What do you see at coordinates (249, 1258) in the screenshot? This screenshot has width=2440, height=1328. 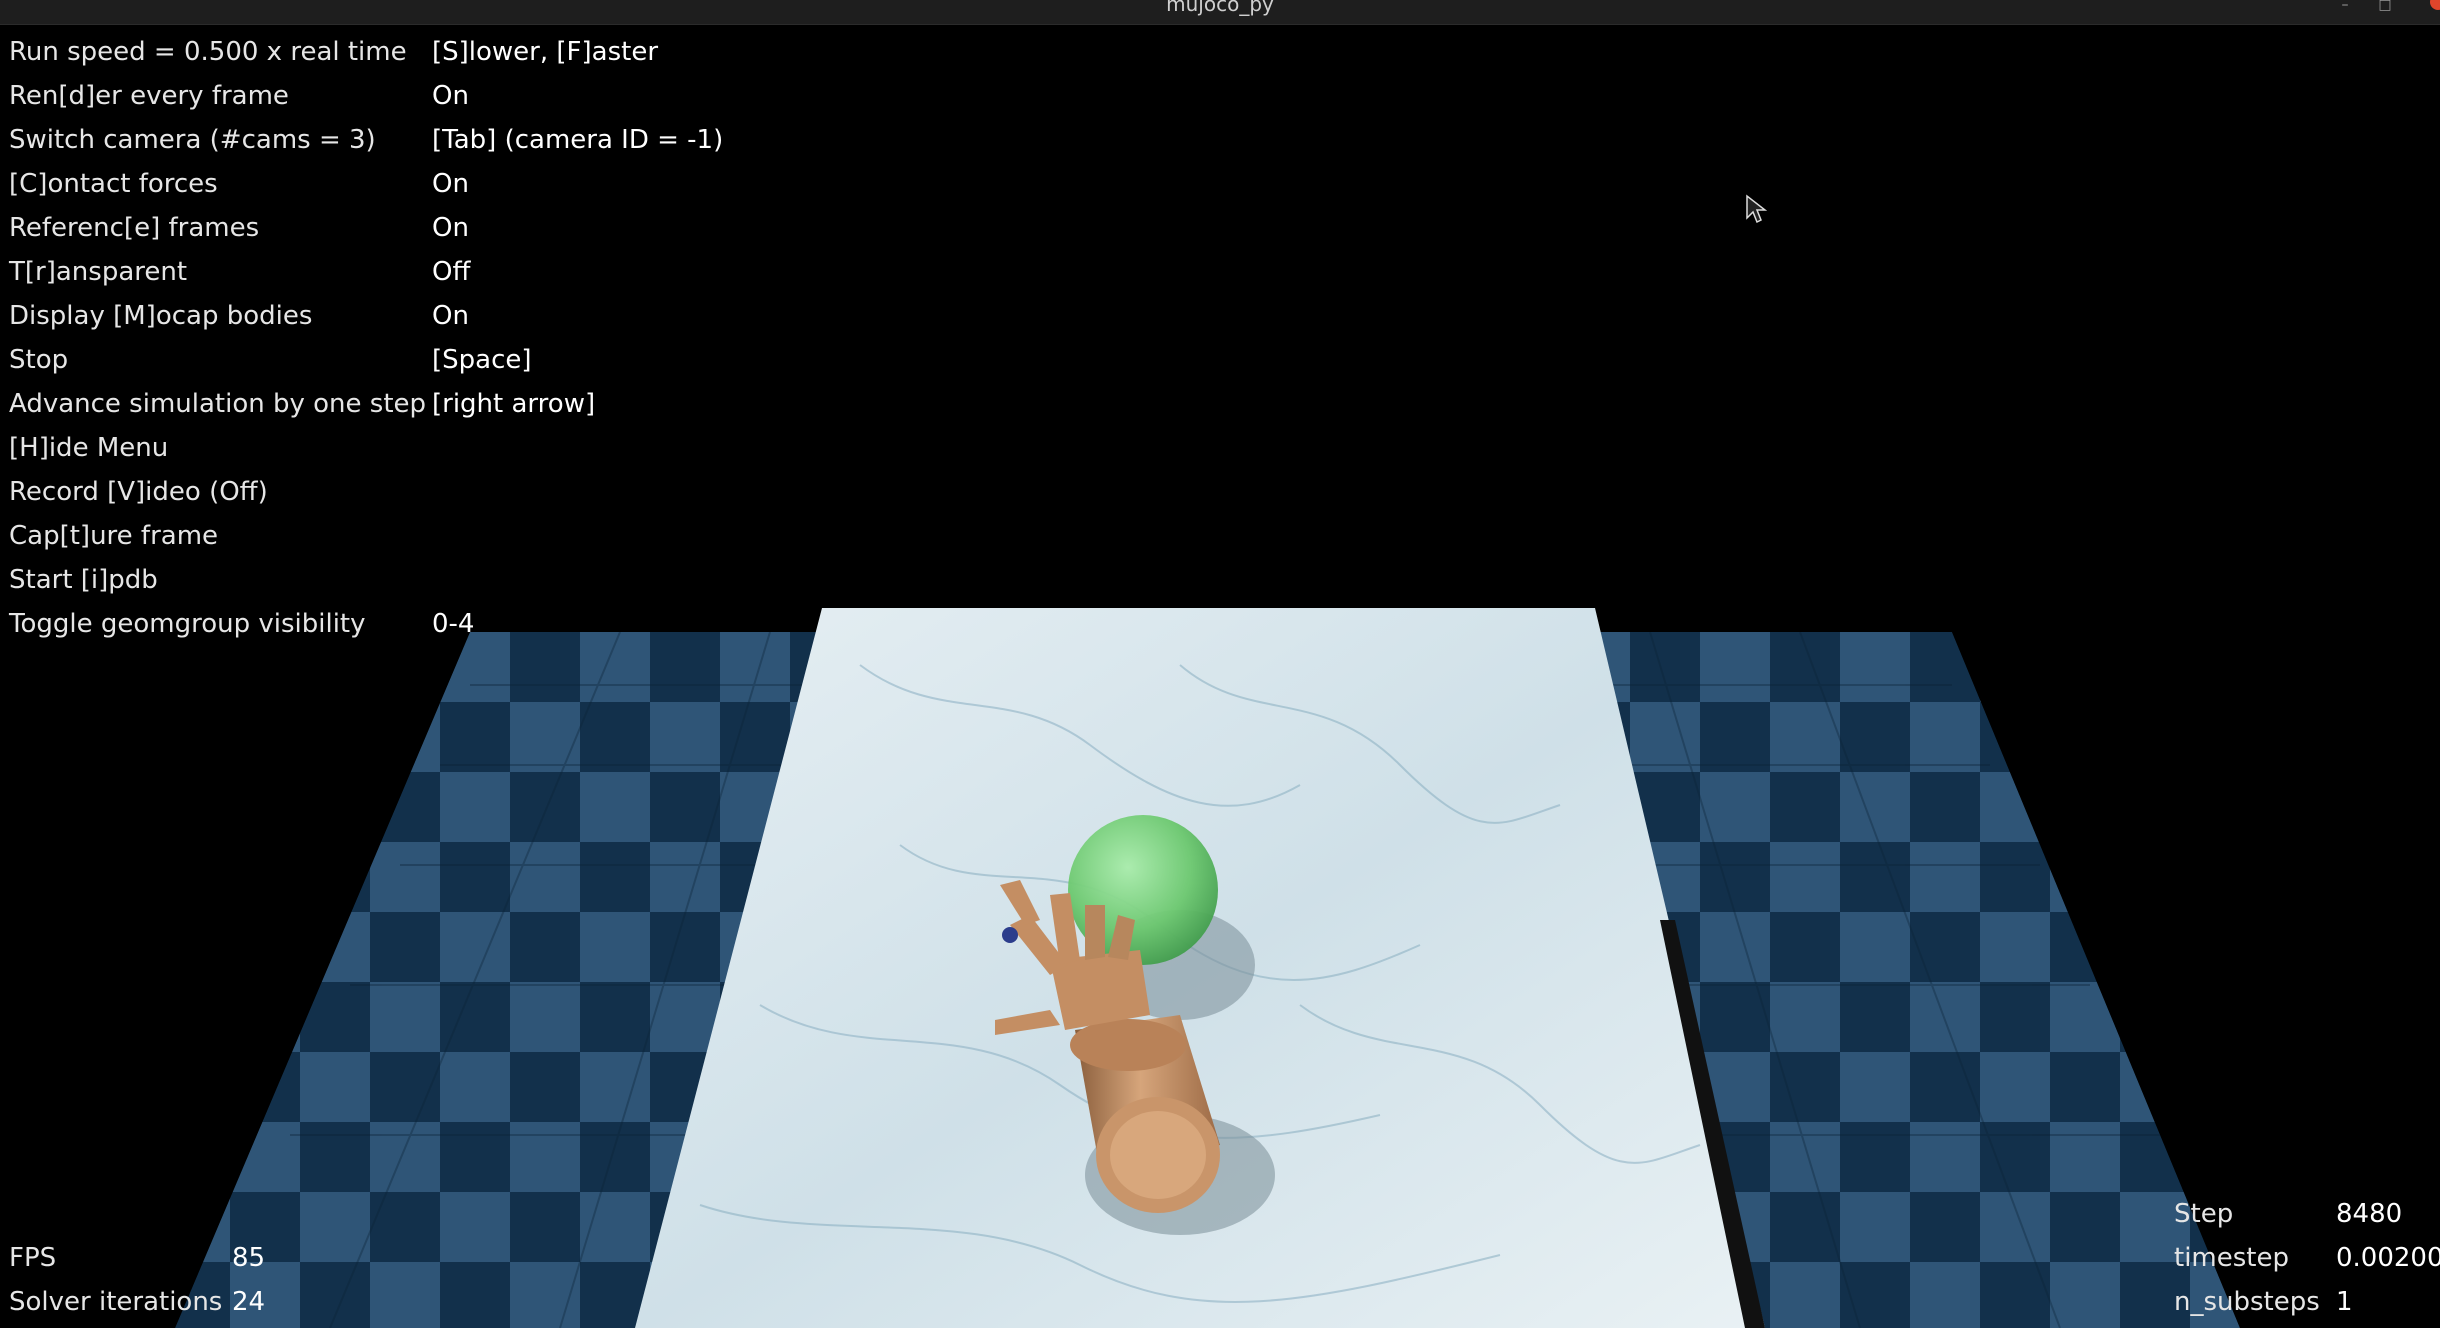 I see `fps-value: 85` at bounding box center [249, 1258].